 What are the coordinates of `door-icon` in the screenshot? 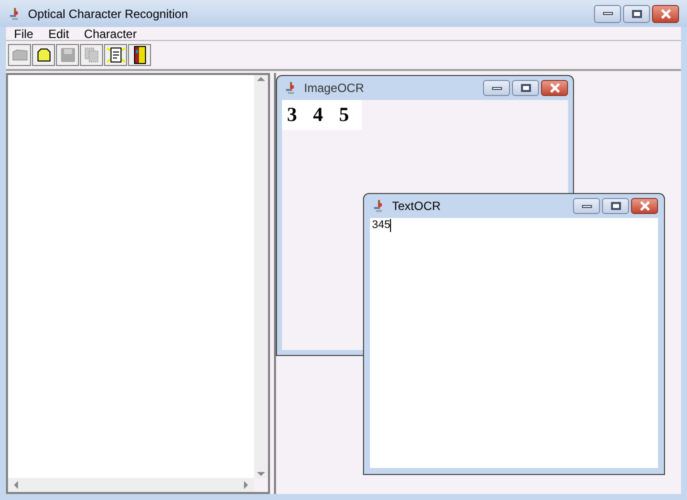 It's located at (140, 55).